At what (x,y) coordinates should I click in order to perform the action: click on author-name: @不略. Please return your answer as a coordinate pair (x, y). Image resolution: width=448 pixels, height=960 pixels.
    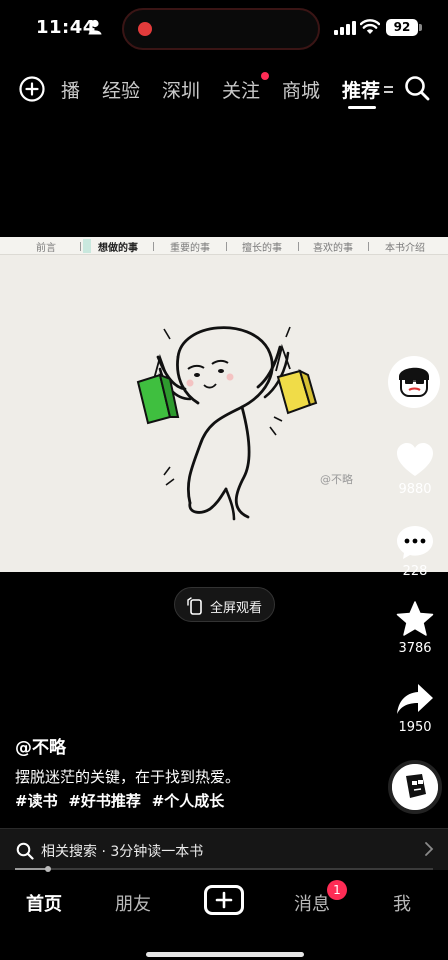
    Looking at the image, I should click on (40, 745).